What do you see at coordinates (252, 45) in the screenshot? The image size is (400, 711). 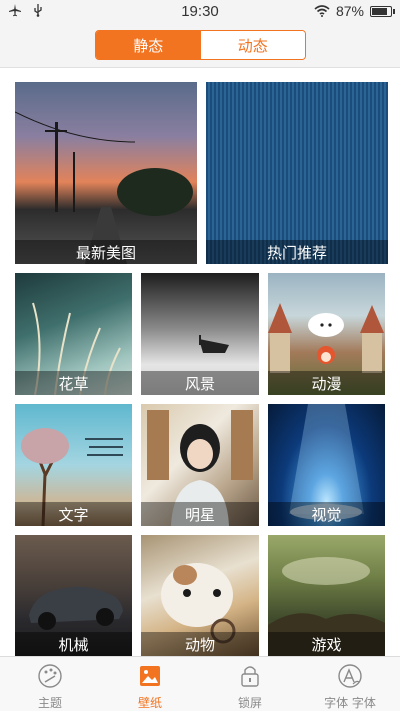 I see `tab-dynamic: 动态` at bounding box center [252, 45].